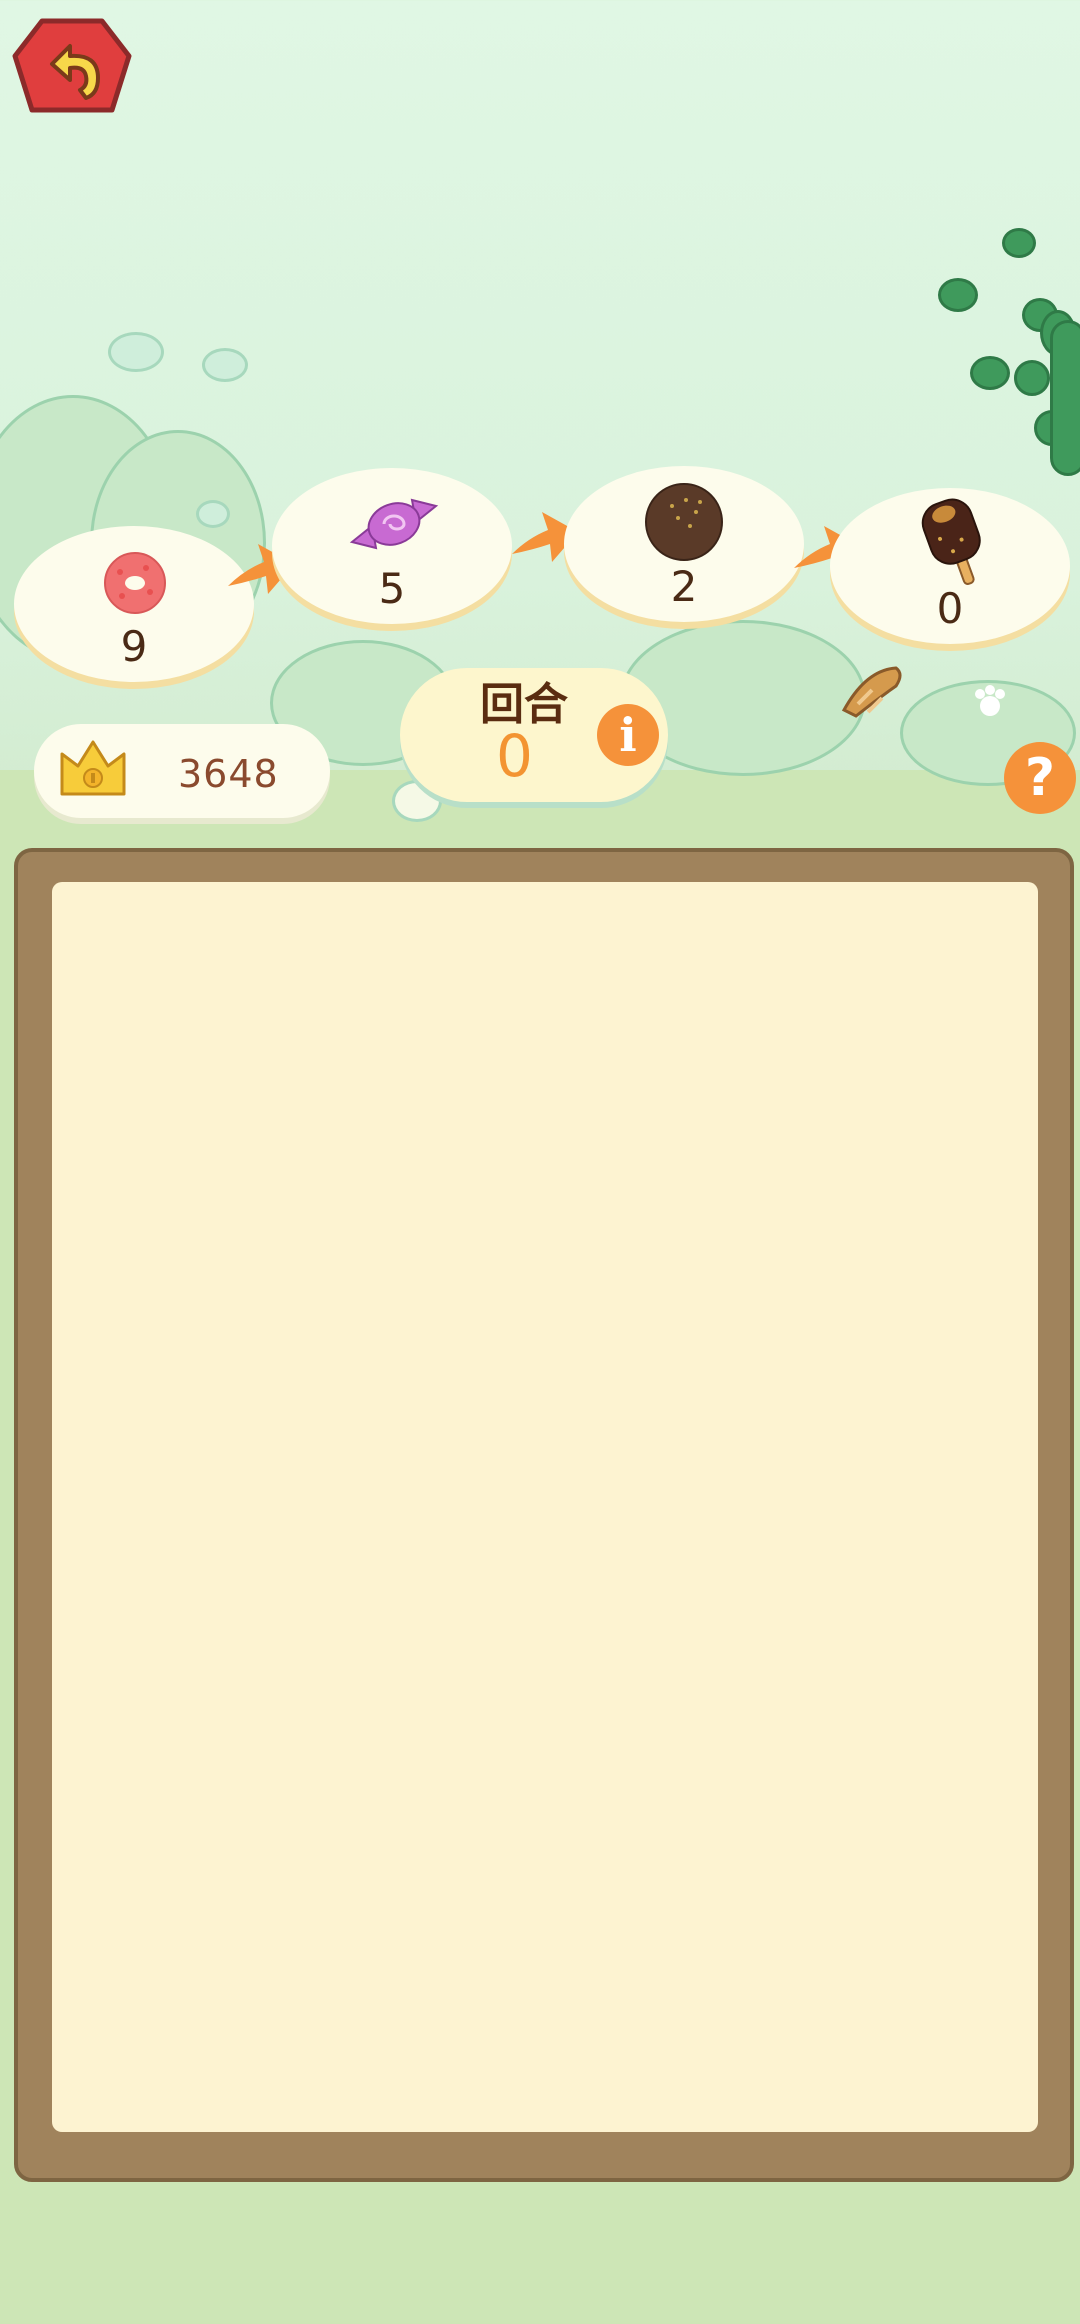  I want to click on progression-slot-donut: 9, so click(134, 604).